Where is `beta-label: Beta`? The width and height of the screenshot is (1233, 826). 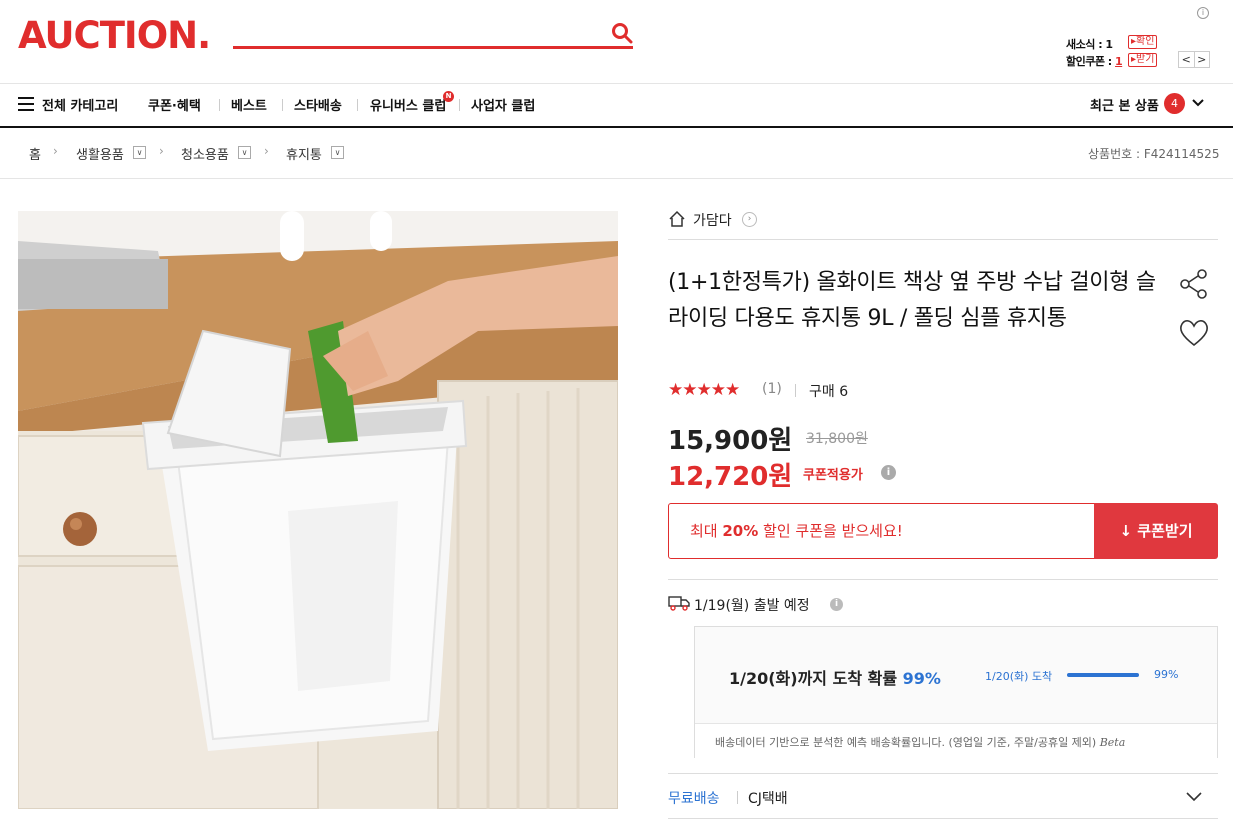 beta-label: Beta is located at coordinates (1112, 742).